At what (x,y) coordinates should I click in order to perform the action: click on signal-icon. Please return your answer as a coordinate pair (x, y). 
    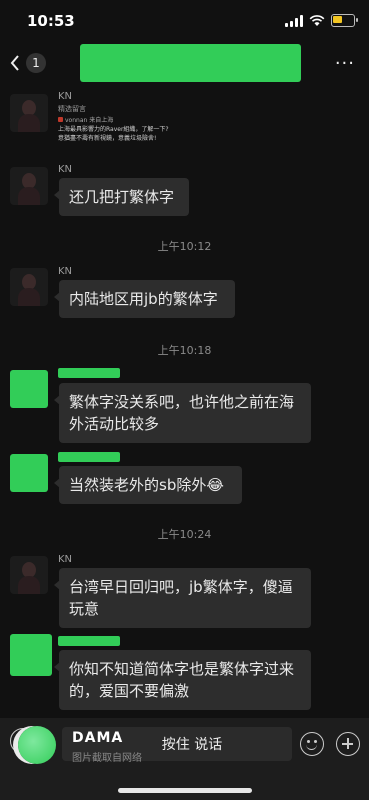
    Looking at the image, I should click on (294, 20).